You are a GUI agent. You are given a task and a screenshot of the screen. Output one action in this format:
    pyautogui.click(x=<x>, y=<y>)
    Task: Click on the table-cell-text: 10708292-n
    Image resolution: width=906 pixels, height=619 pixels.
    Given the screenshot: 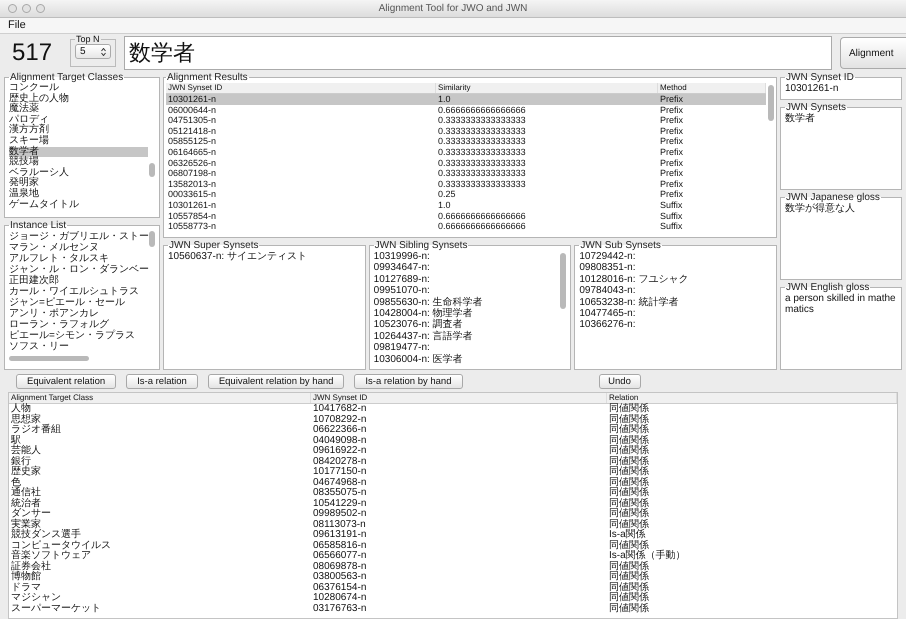 What is the action you would take?
    pyautogui.click(x=340, y=419)
    